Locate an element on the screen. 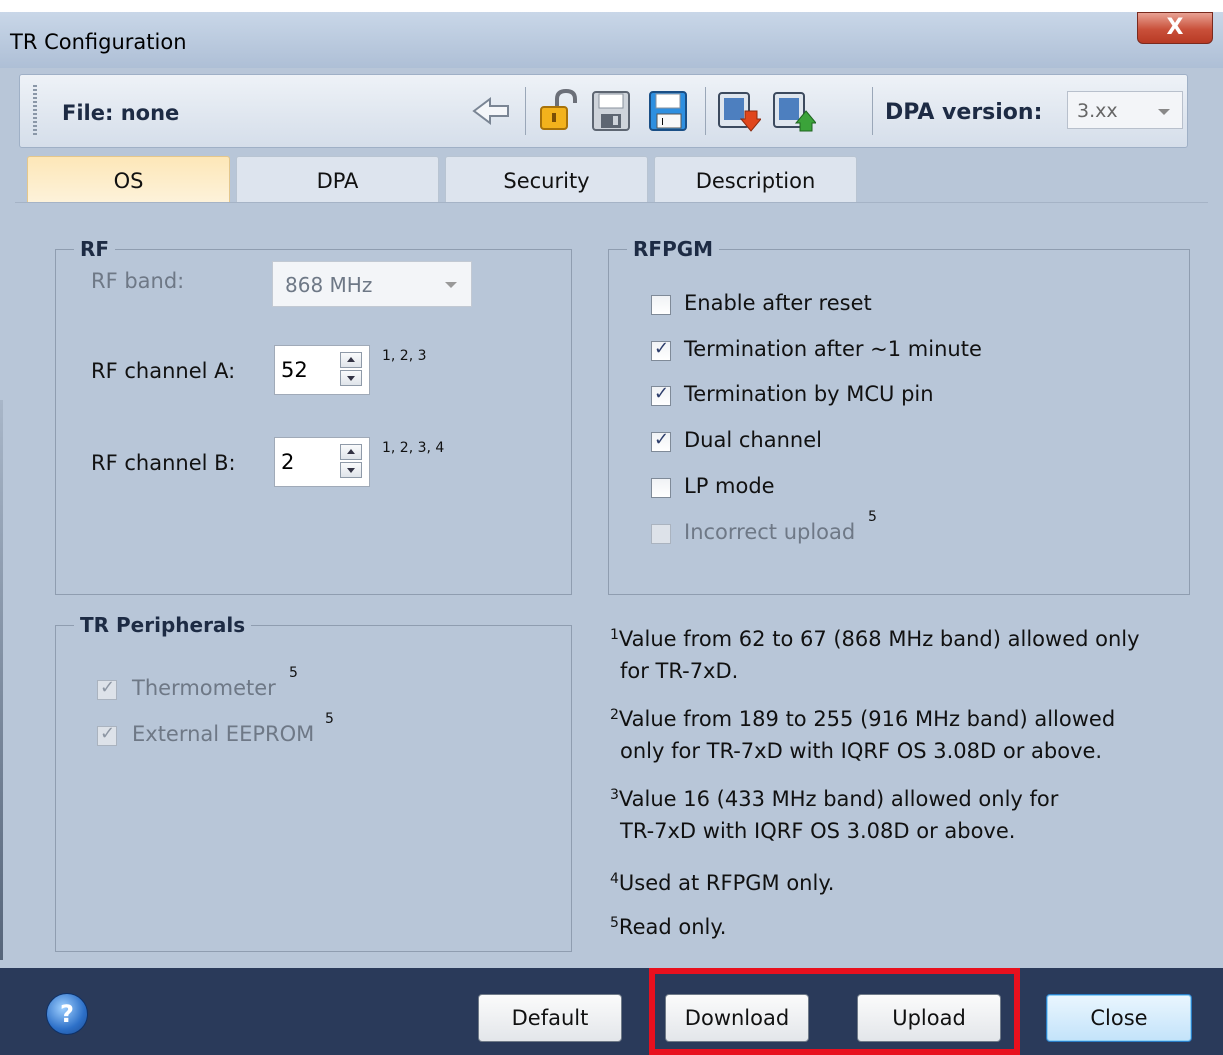 This screenshot has height=1055, width=1223. title-bar: TR Configuration X is located at coordinates (611, 40).